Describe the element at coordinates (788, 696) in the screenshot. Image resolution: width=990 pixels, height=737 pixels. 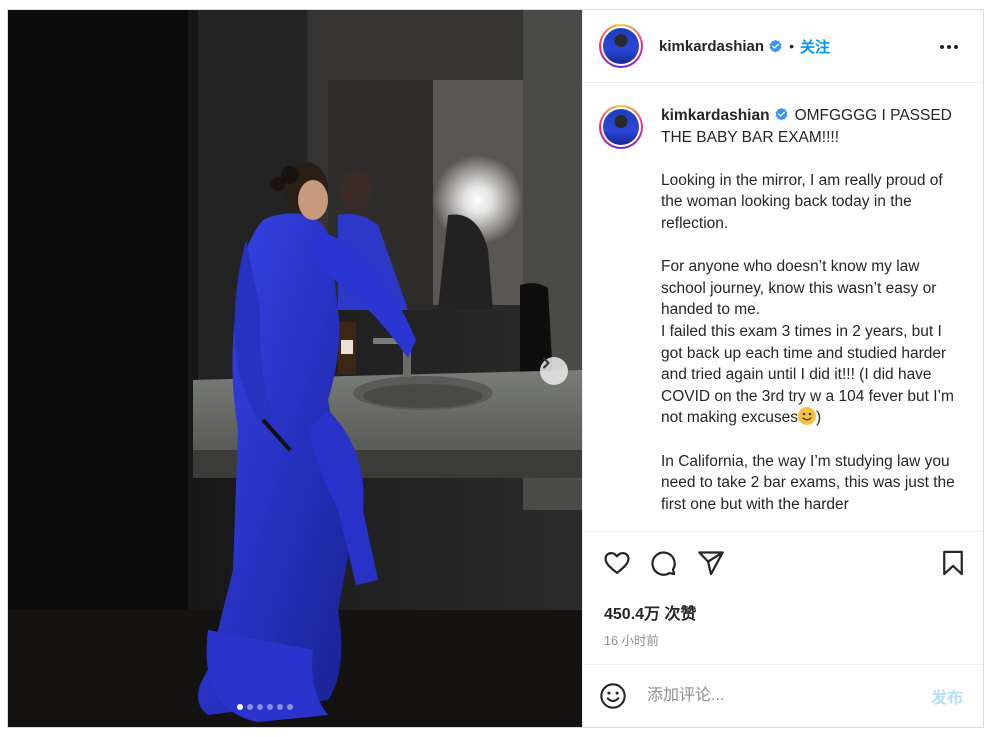
I see `comment-input` at that location.